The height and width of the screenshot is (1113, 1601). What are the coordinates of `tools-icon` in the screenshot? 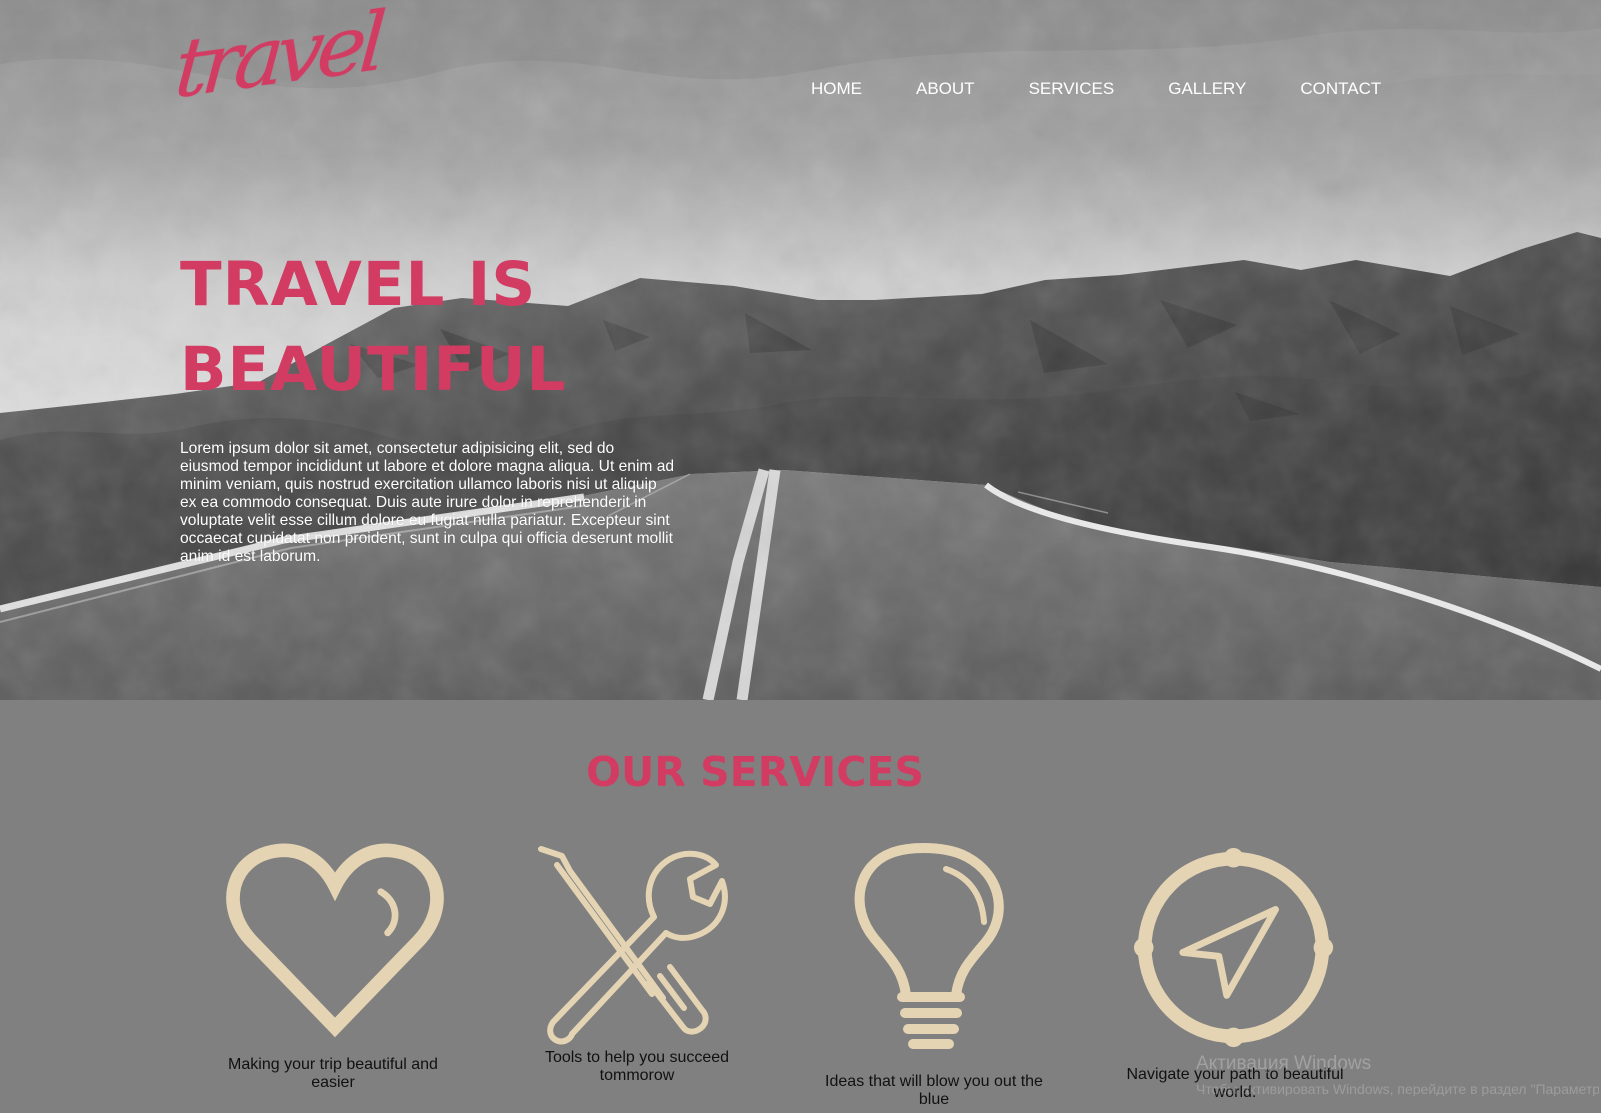 It's located at (633, 945).